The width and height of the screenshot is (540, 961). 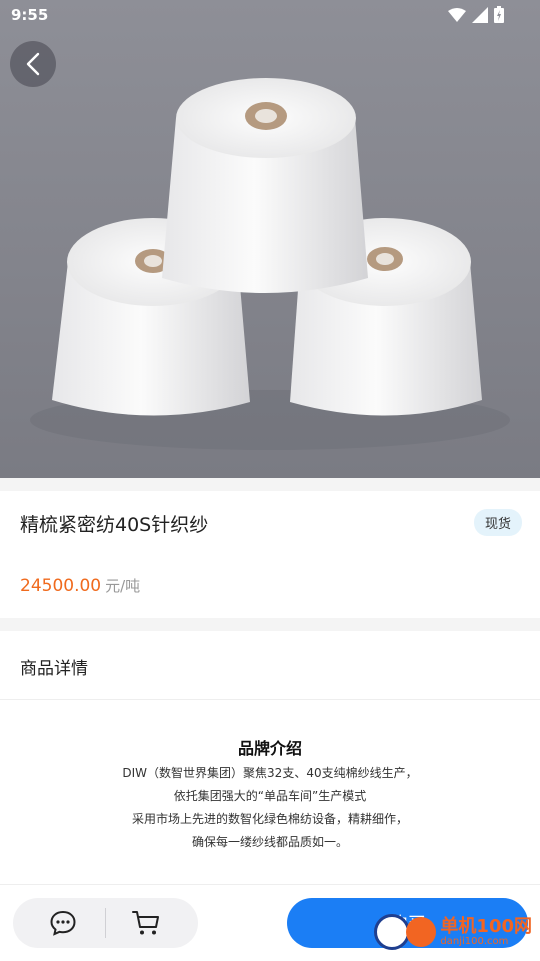 What do you see at coordinates (269, 748) in the screenshot?
I see `brand-heading: 品牌介绍` at bounding box center [269, 748].